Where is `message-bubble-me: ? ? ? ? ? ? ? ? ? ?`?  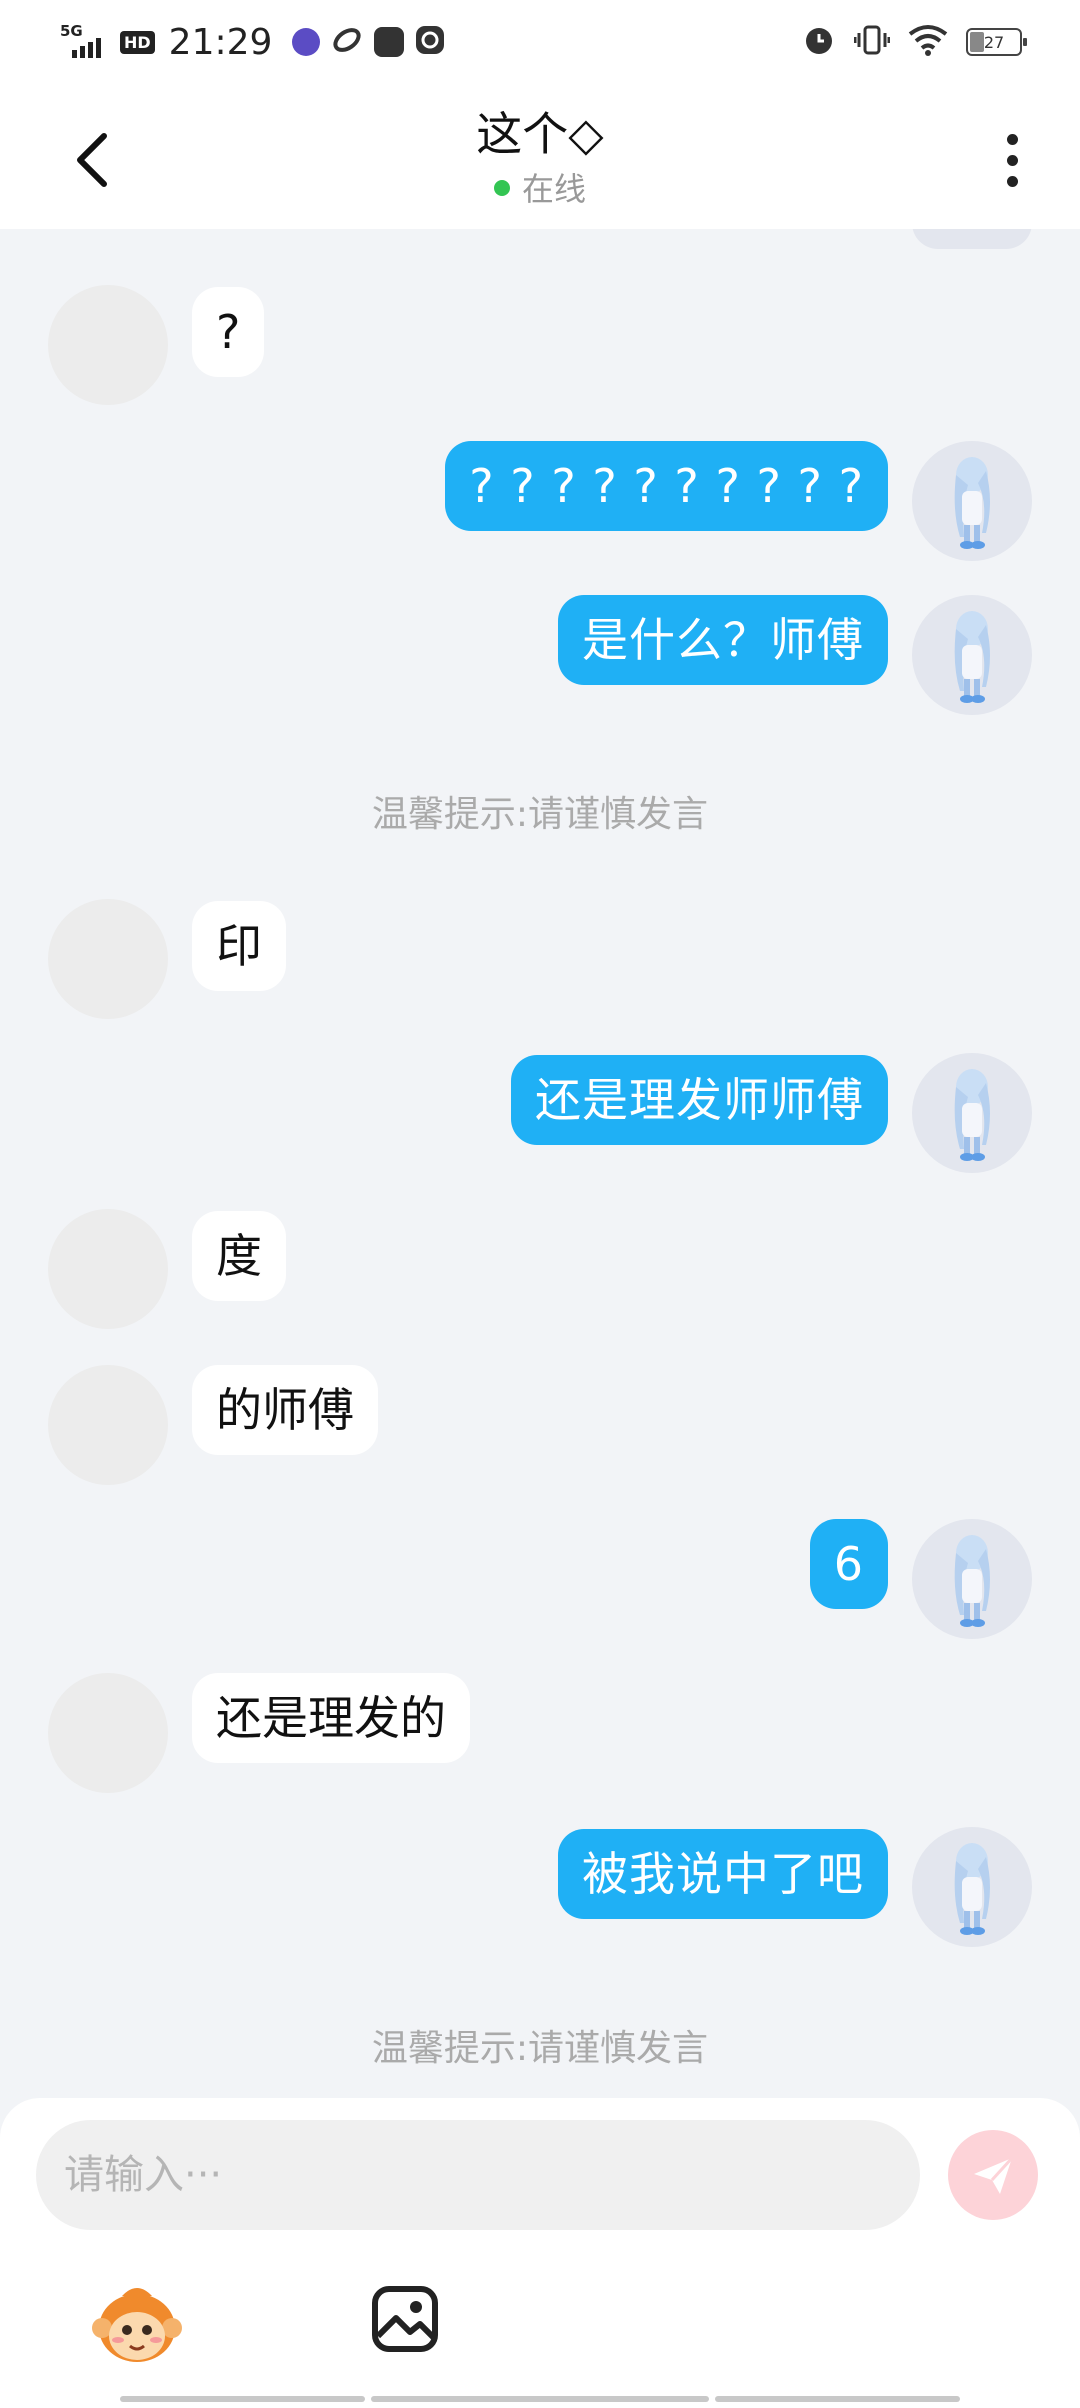 message-bubble-me: ? ? ? ? ? ? ? ? ? ? is located at coordinates (666, 486).